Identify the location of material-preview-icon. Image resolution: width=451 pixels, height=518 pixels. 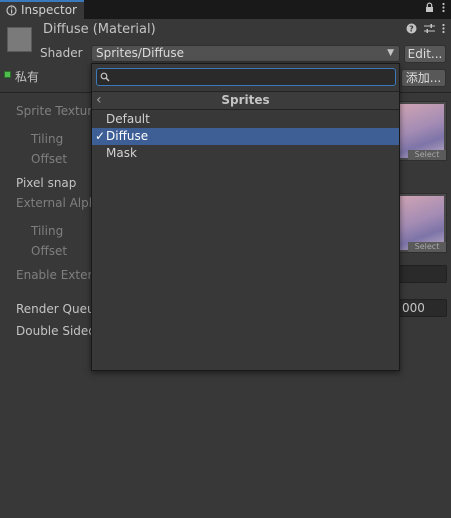
(19, 39).